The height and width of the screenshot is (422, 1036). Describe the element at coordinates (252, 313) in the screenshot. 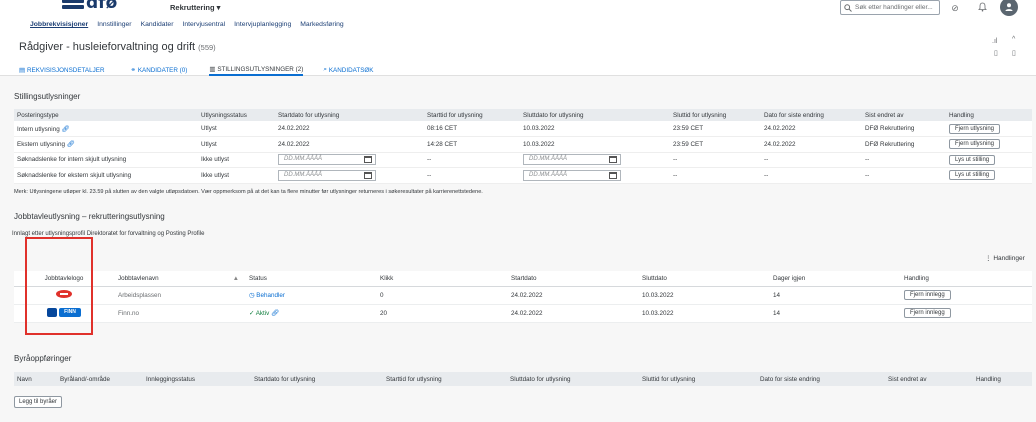

I see `checkmark-icon: ✓` at that location.